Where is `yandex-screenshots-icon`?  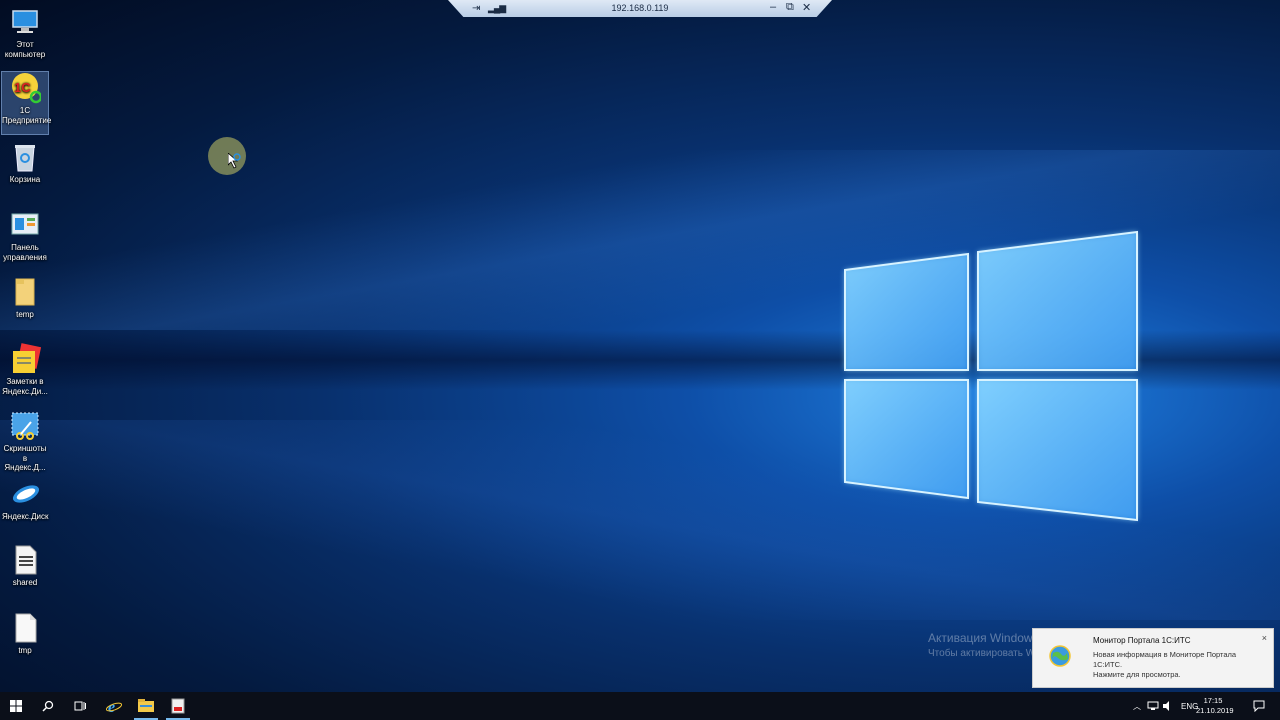
yandex-screenshots-icon is located at coordinates (25, 426).